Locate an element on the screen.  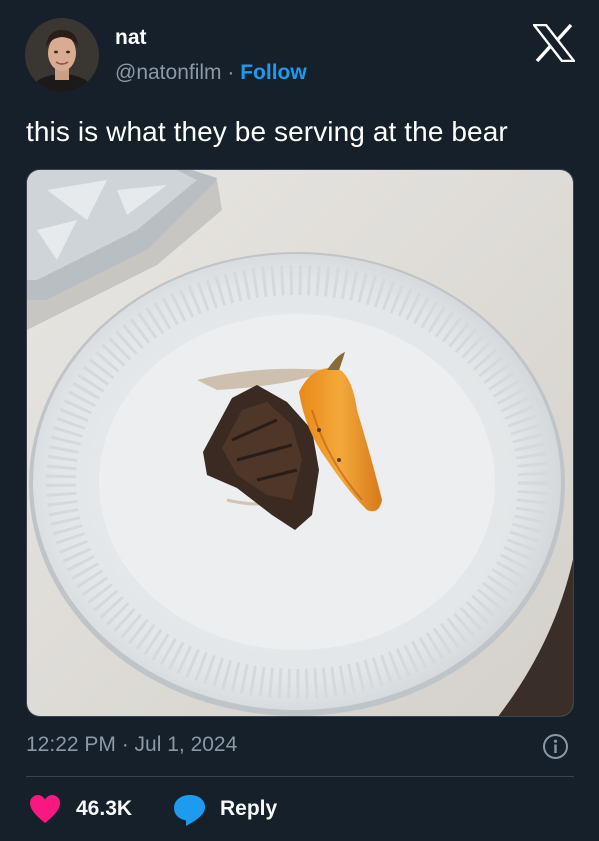
like-count: 46.3K is located at coordinates (104, 808).